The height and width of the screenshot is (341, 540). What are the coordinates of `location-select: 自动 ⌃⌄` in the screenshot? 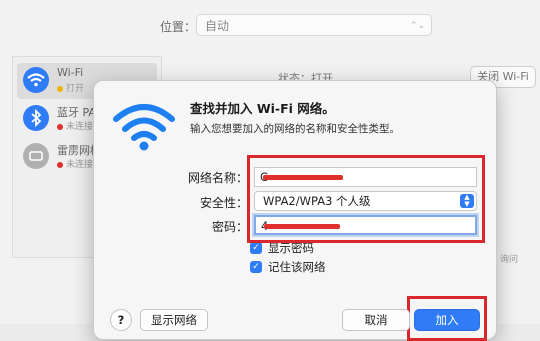 It's located at (314, 25).